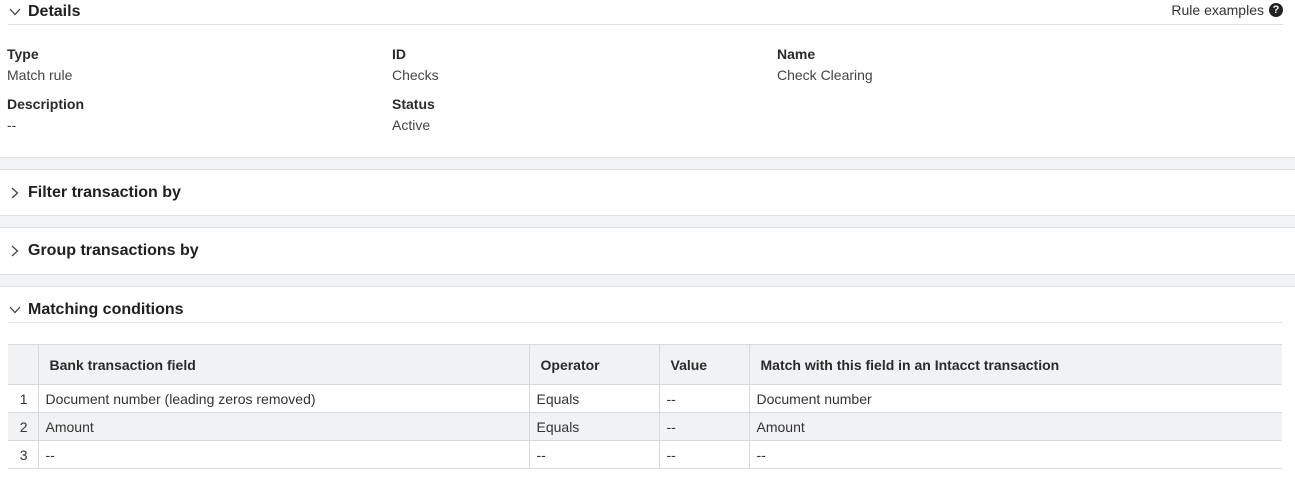 The width and height of the screenshot is (1295, 485). Describe the element at coordinates (284, 454) in the screenshot. I see `bank-field-cell: --` at that location.